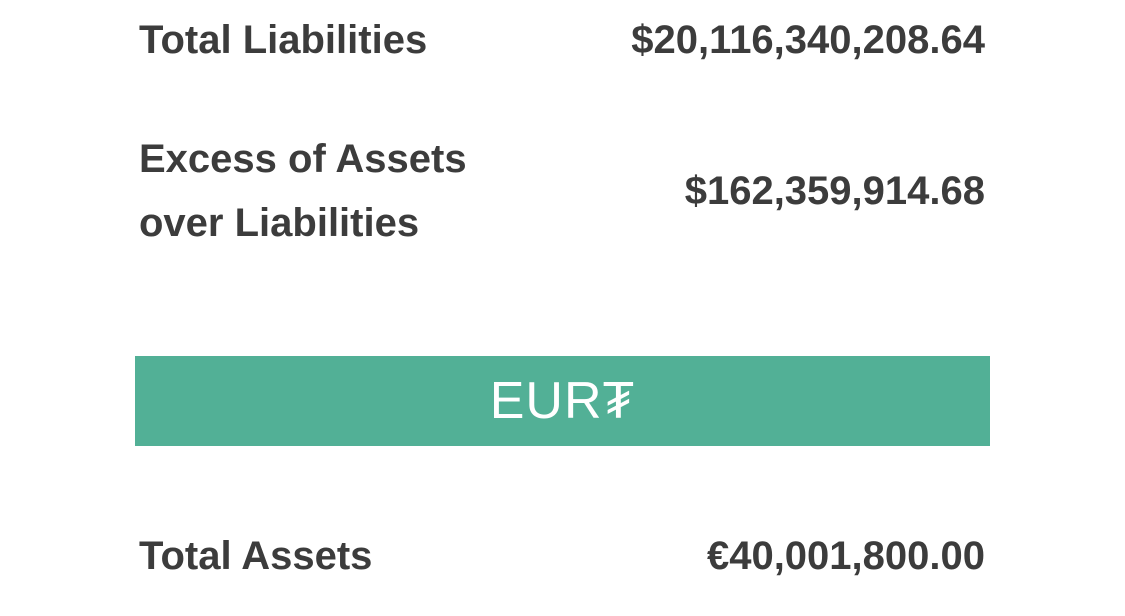  I want to click on total-liabilities-label: Total Liabilities, so click(283, 40).